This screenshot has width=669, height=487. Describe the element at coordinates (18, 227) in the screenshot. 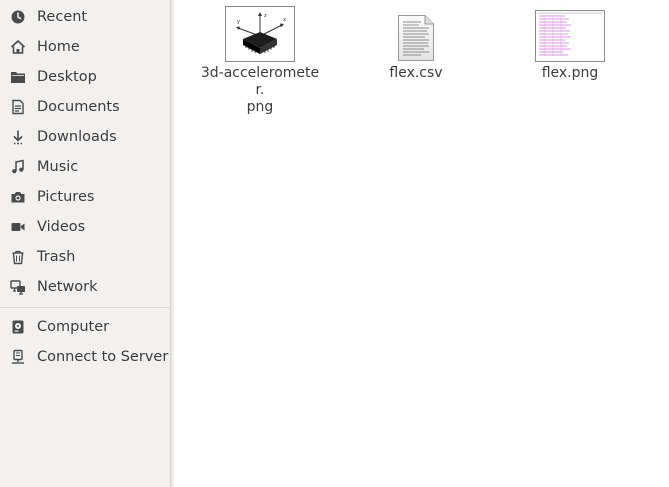

I see `video-icon` at that location.